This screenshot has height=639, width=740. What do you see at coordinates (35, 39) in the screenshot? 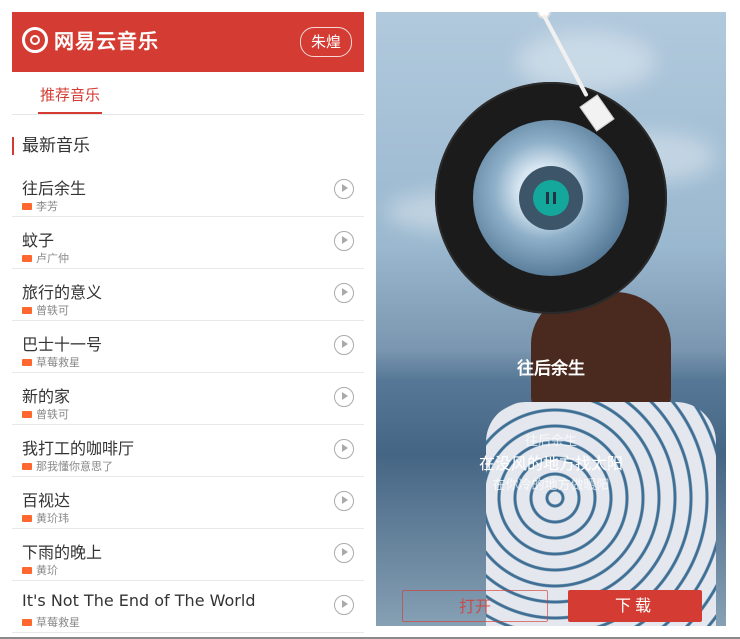
I see `netease-music-logo-icon` at bounding box center [35, 39].